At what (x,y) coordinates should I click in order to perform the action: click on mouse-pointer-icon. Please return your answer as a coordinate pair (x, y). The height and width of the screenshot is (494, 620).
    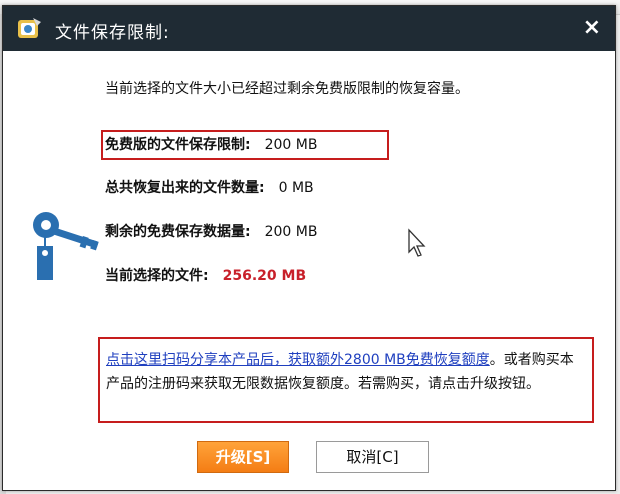
    Looking at the image, I should click on (417, 242).